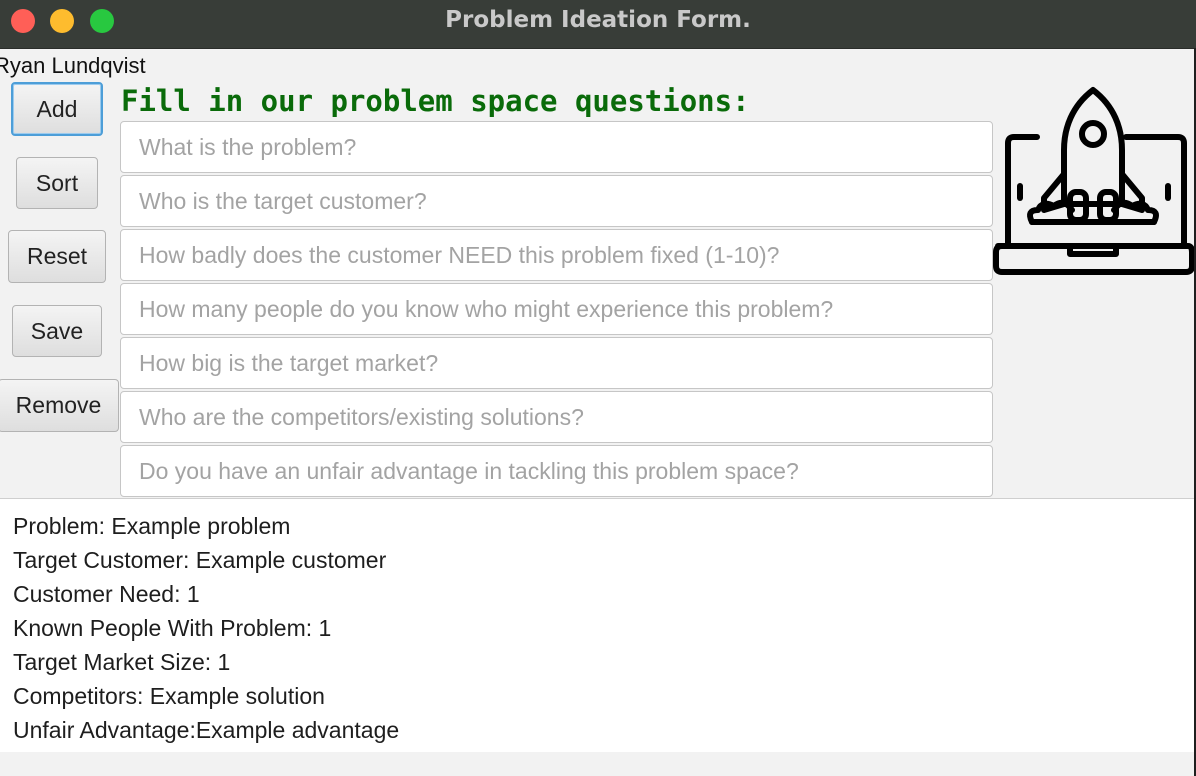  Describe the element at coordinates (565, 255) in the screenshot. I see `customer-need-input` at that location.